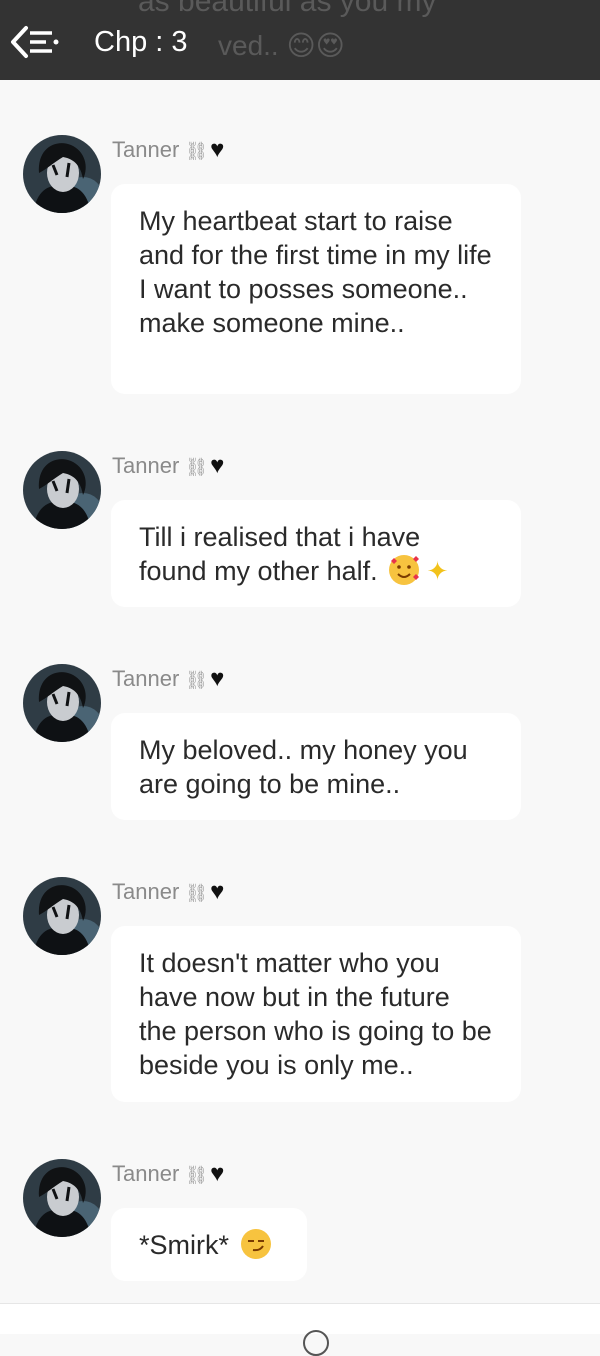  What do you see at coordinates (281, 45) in the screenshot?
I see `previous-message-ghost-text-2: ved.. 😊😍` at bounding box center [281, 45].